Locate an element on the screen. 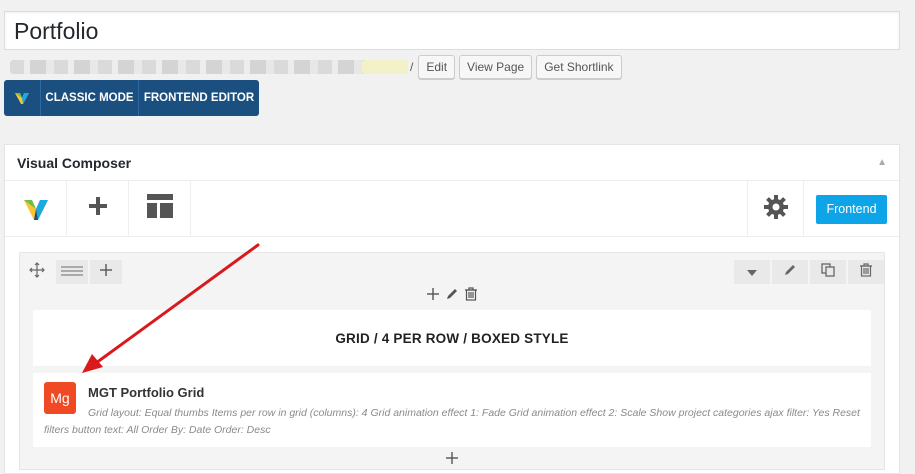  template-icon is located at coordinates (159, 208).